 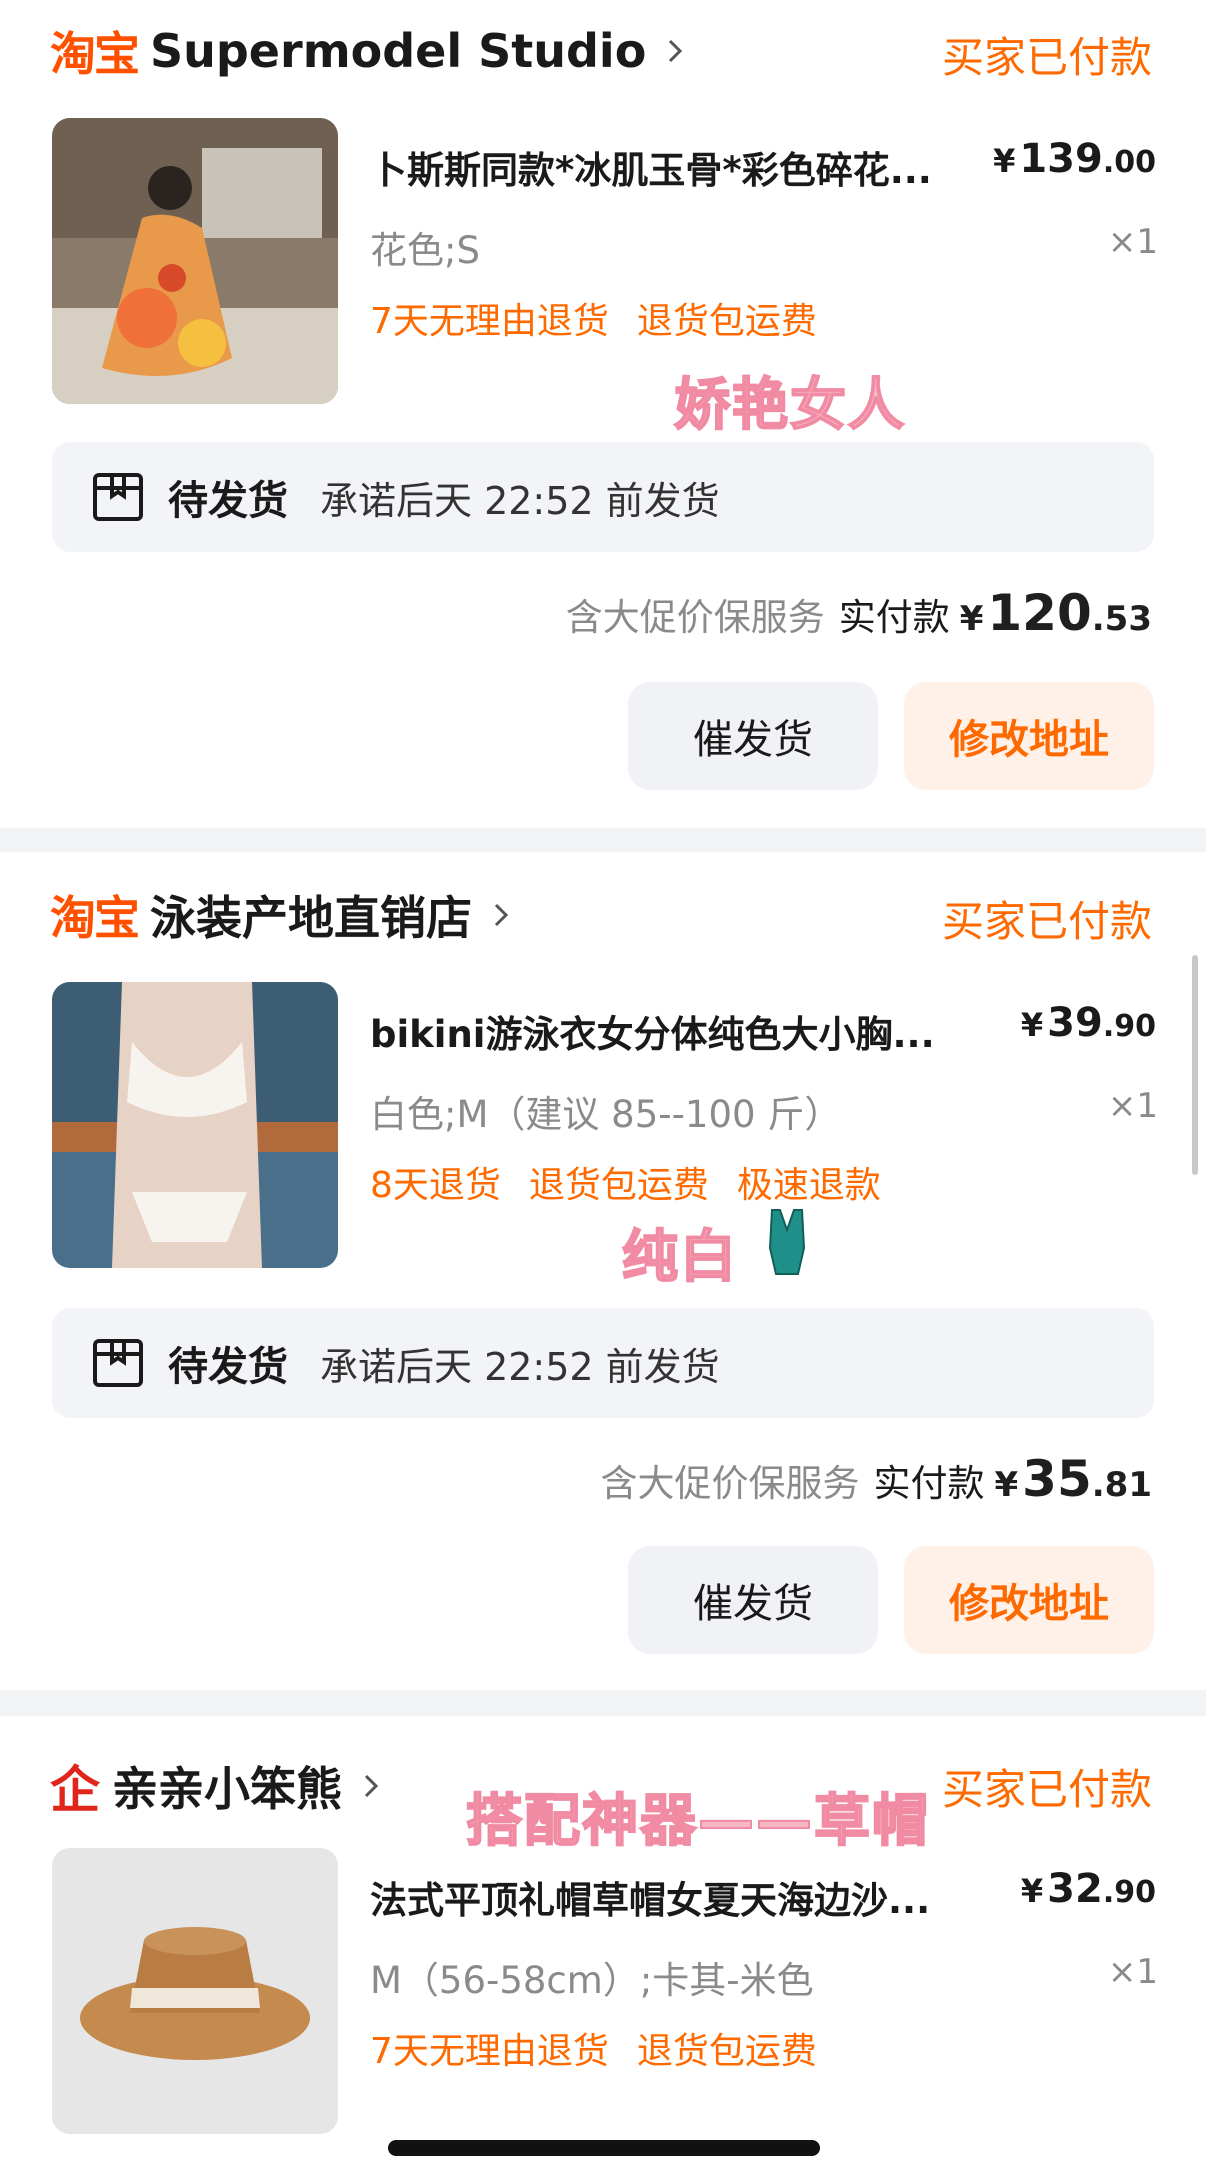 I want to click on product-variant: 白色;M（建议 85--100 斤）, so click(x=606, y=1114).